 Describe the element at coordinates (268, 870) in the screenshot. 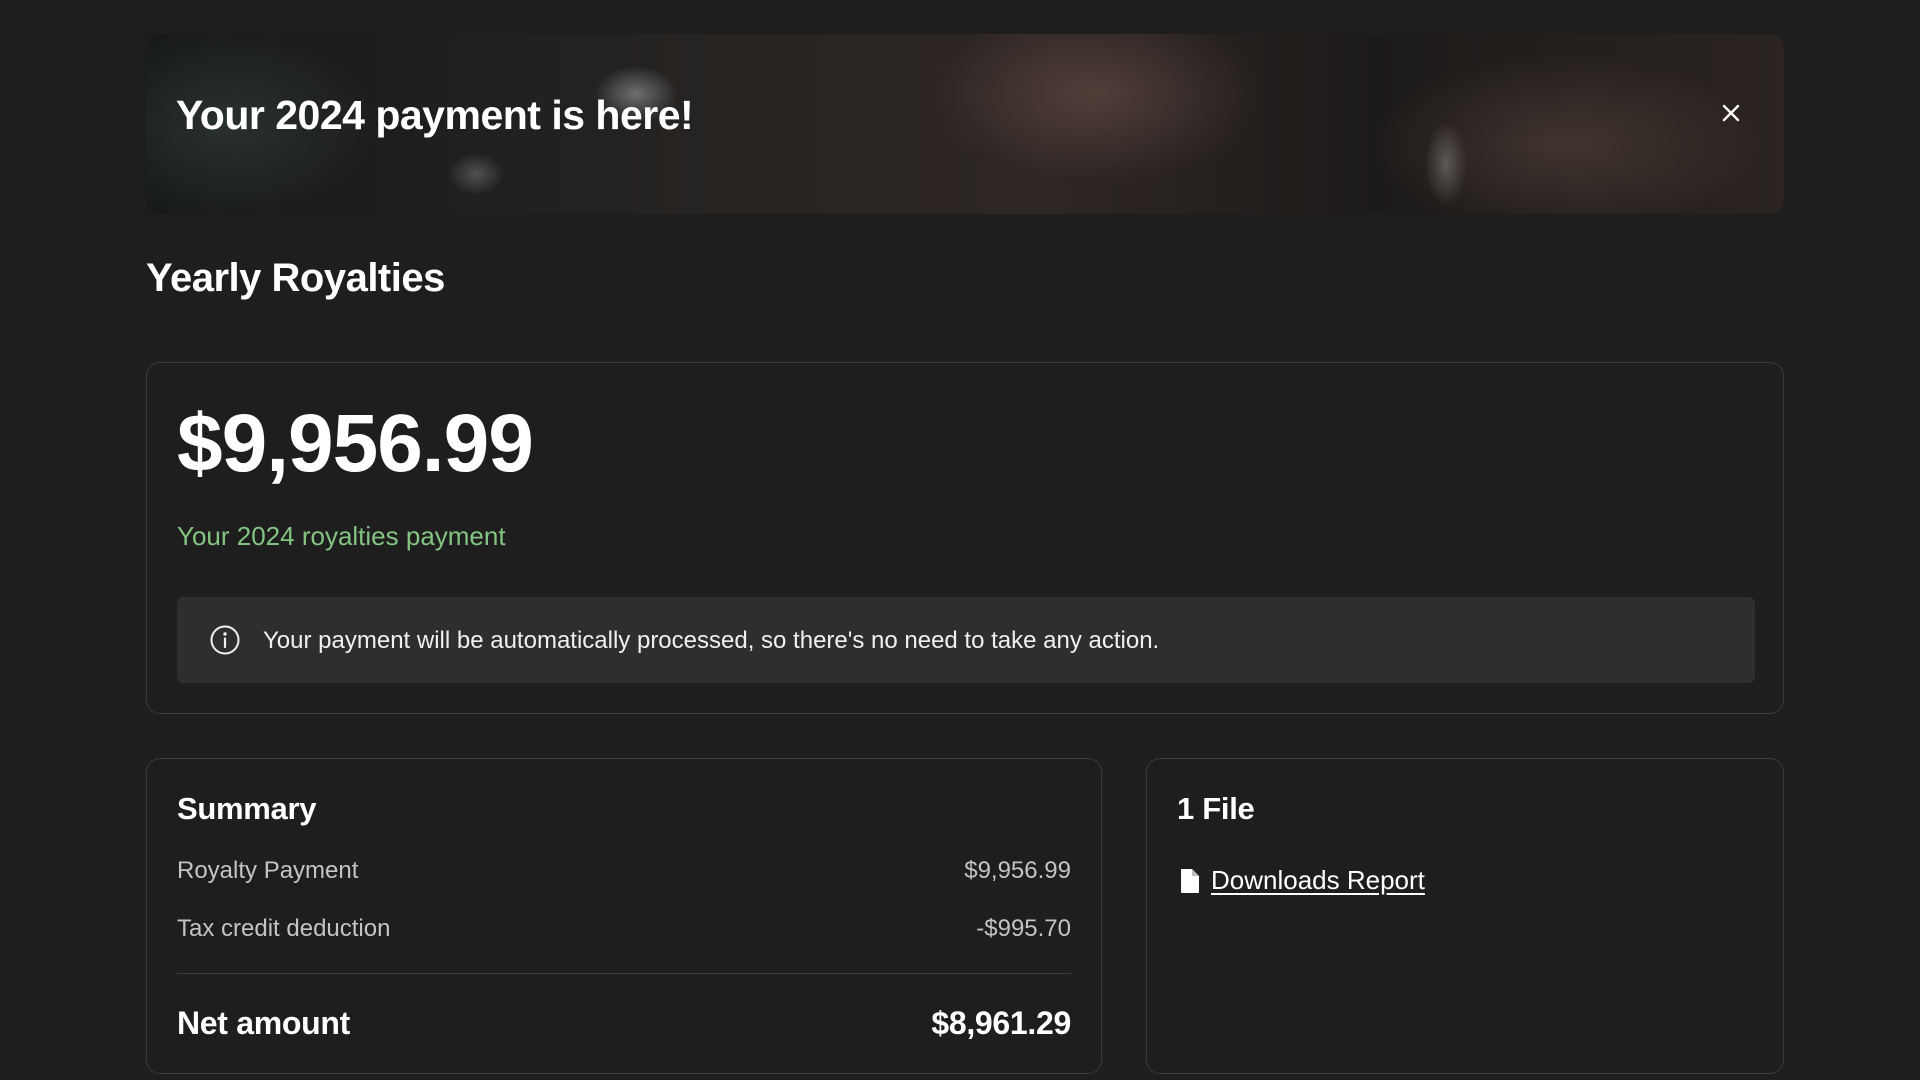

I see `royalty-payment-label: Royalty Payment` at that location.